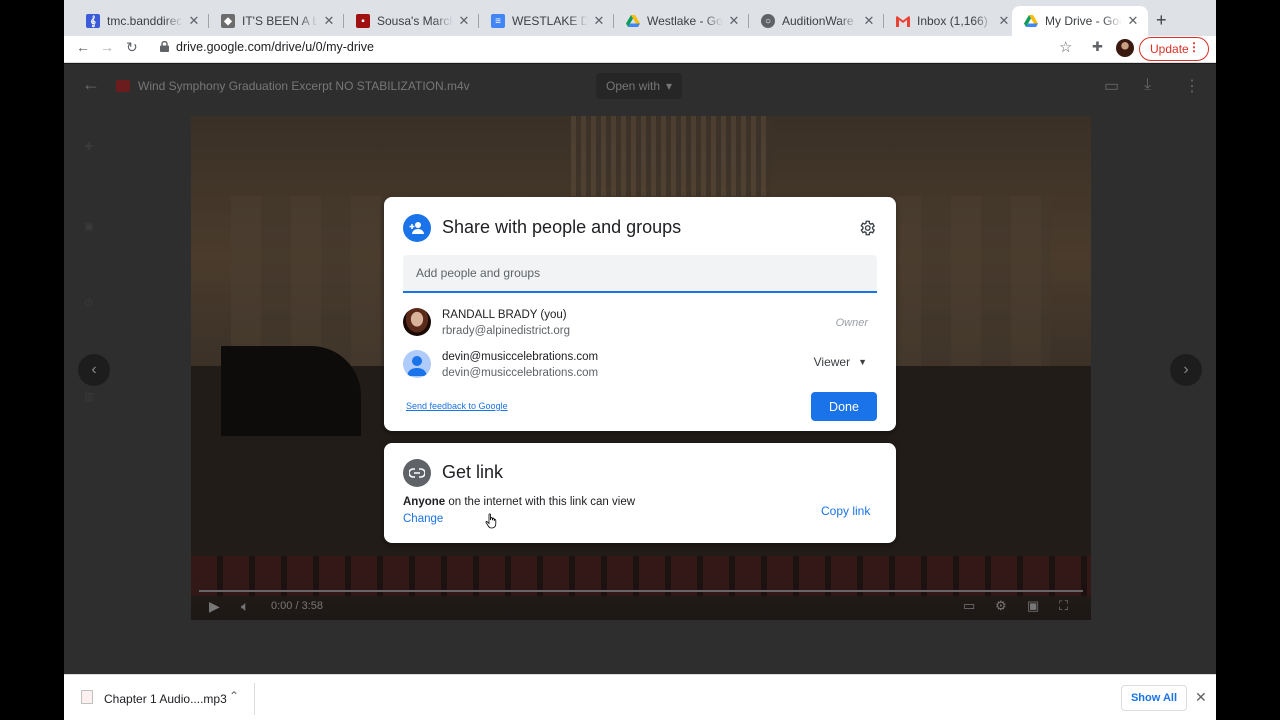 The image size is (1280, 720). I want to click on tab-my-drive: My Drive - Google ✕, so click(1080, 21).